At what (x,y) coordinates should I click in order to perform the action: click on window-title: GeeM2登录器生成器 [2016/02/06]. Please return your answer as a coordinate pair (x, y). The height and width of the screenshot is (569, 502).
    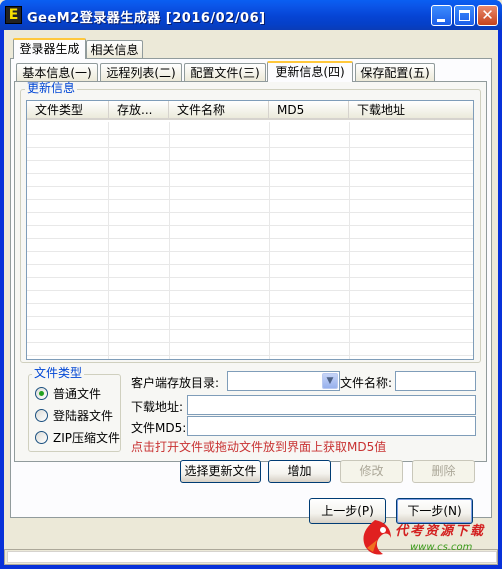
    Looking at the image, I should click on (146, 18).